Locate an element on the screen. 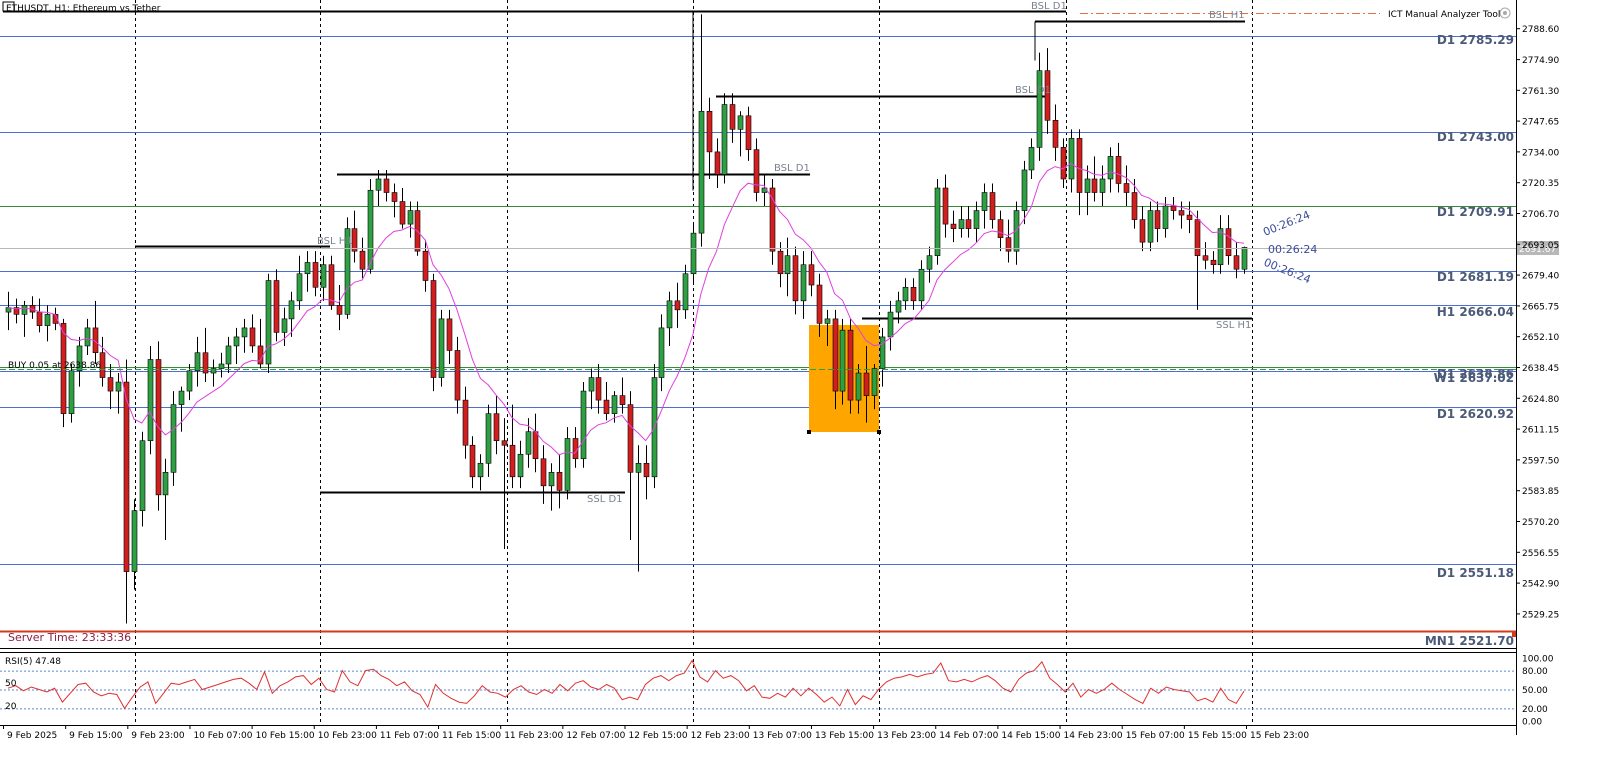 The height and width of the screenshot is (773, 1616). liquidity-tag-3: BSL D1 is located at coordinates (792, 168).